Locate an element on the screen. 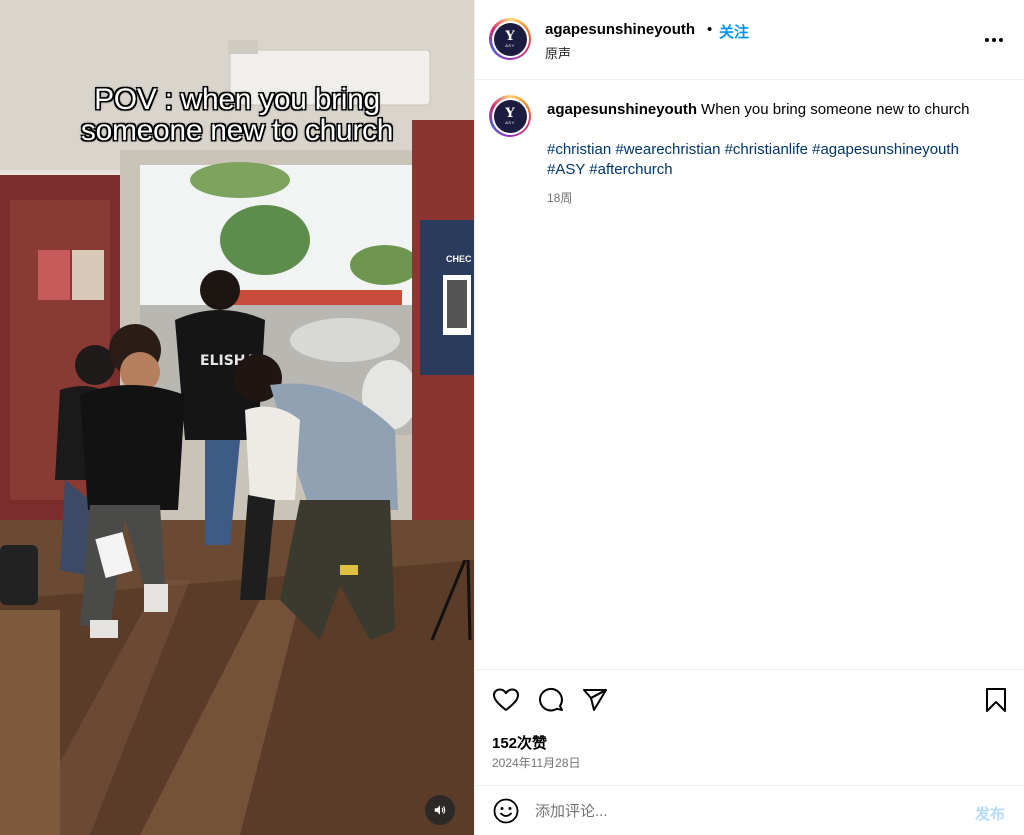 The image size is (1024, 835). emoji-icon is located at coordinates (506, 811).